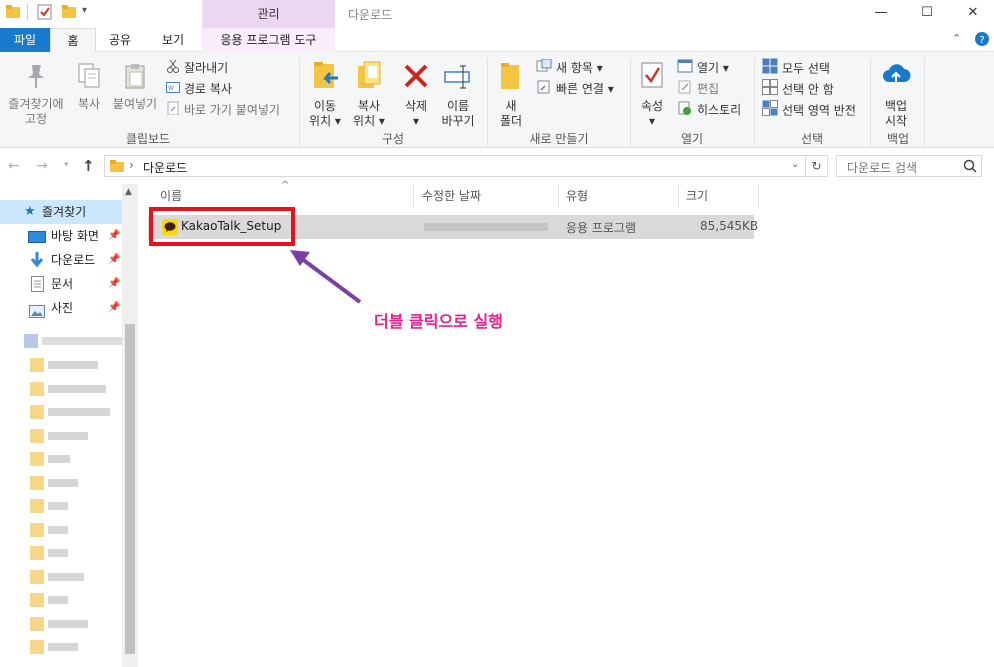 The height and width of the screenshot is (667, 994). What do you see at coordinates (569, 68) in the screenshot?
I see `new-item-button: 새 항목 ▾` at bounding box center [569, 68].